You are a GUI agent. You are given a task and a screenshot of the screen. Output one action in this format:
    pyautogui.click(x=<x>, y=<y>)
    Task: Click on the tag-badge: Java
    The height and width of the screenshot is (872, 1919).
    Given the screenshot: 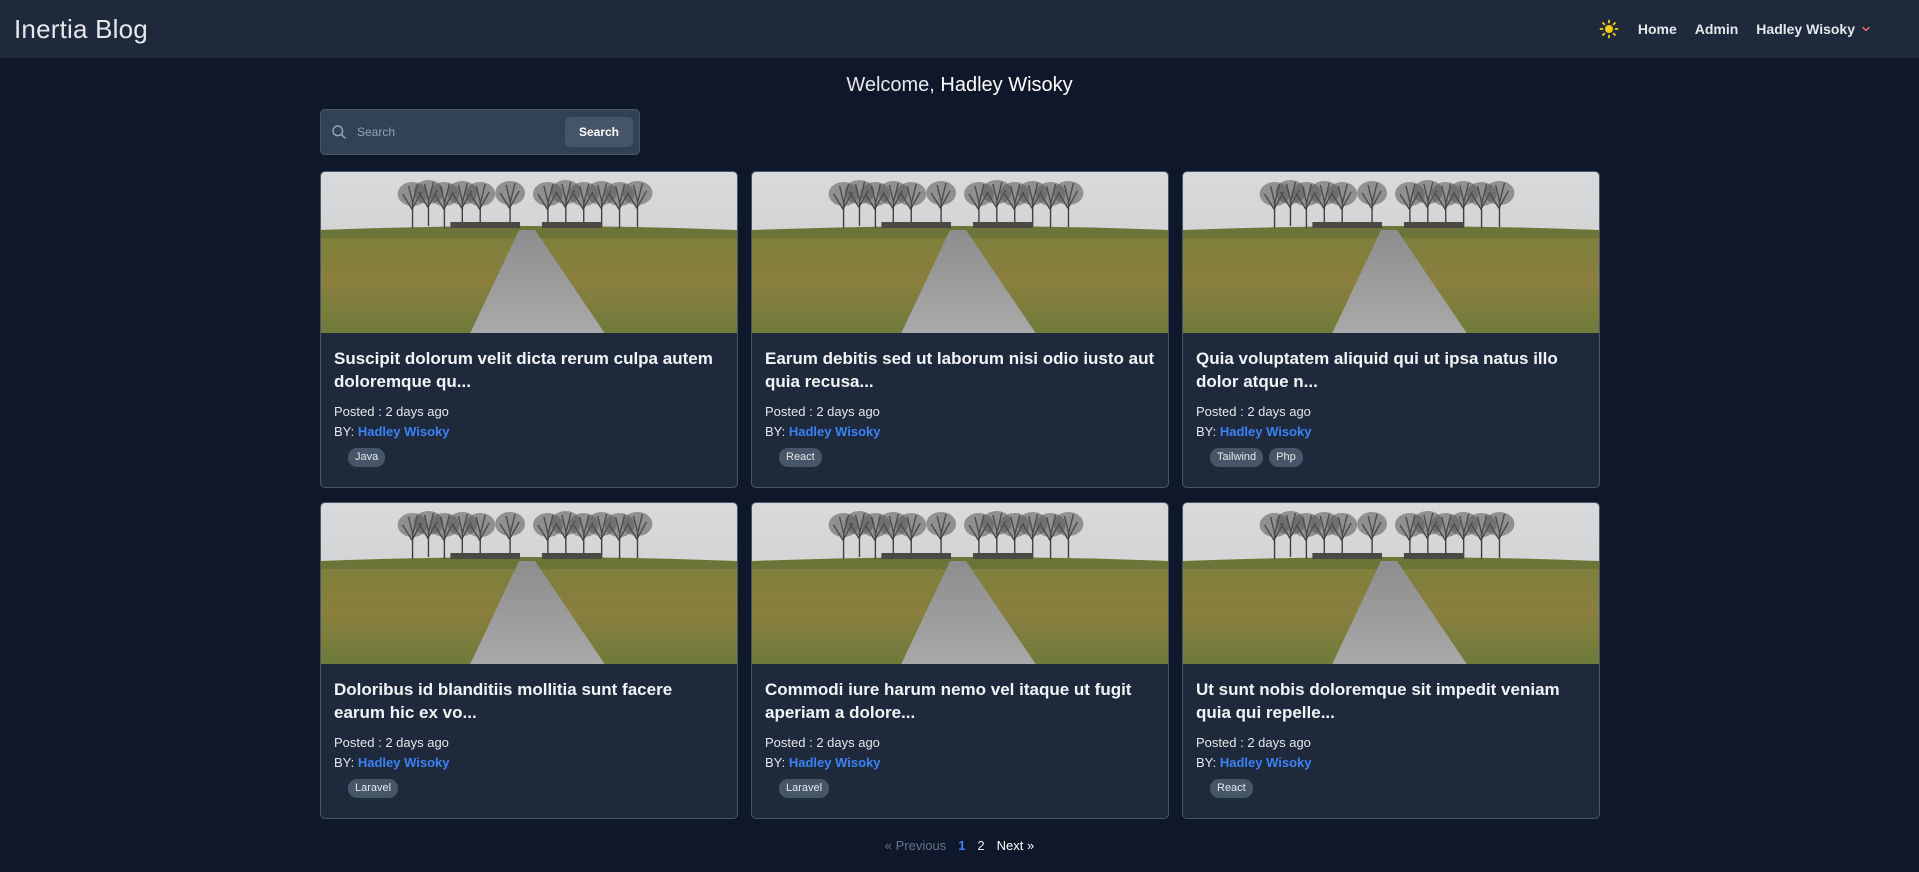 What is the action you would take?
    pyautogui.click(x=367, y=457)
    